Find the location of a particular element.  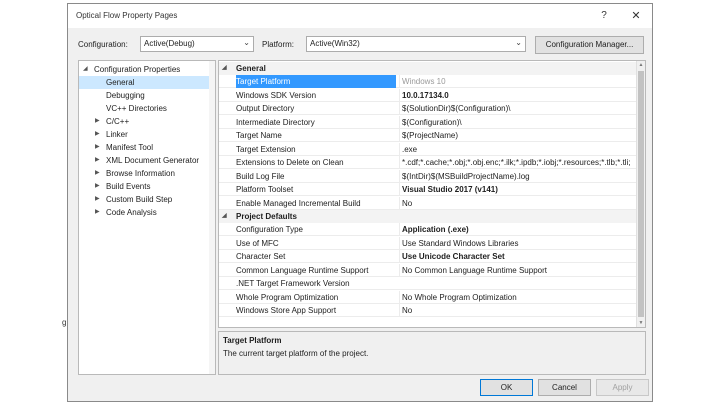

configuration-dropdown: Active(Debug) ⌄ is located at coordinates (197, 44).